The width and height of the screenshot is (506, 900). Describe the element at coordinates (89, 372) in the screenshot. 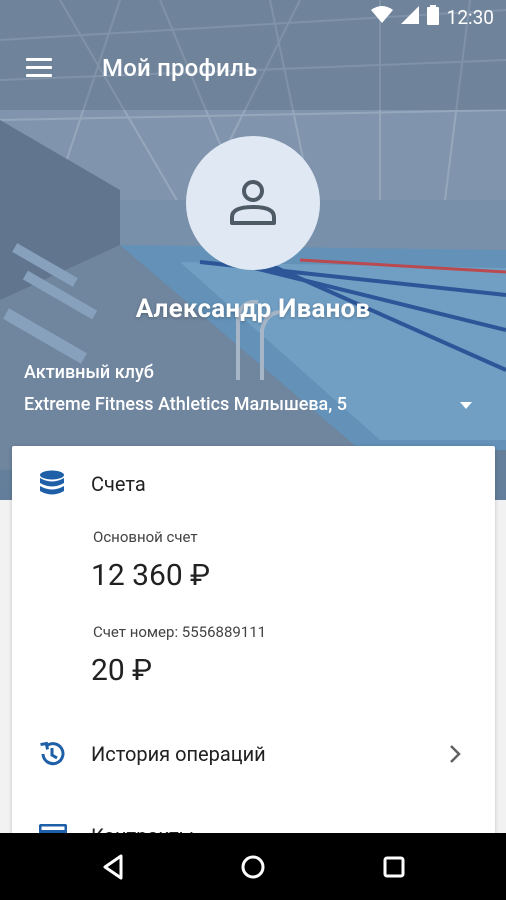

I see `active-club-label: Активный клуб` at that location.